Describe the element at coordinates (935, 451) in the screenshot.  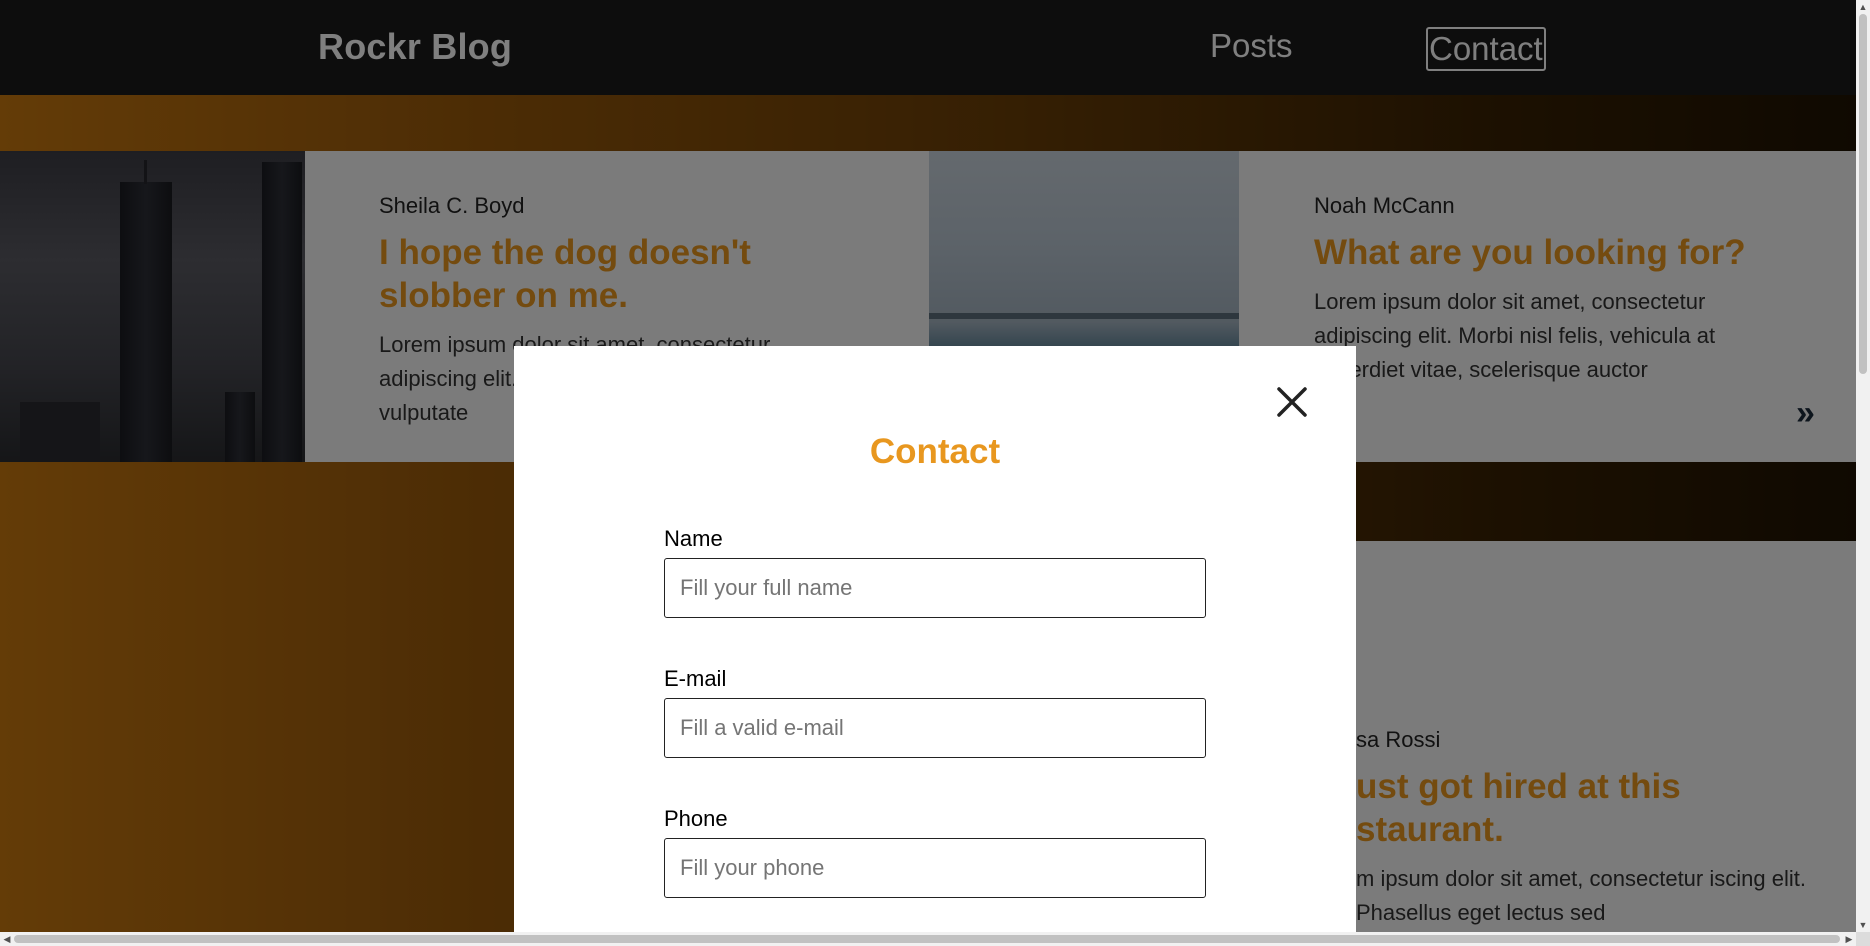
I see `modal-title: Contact` at that location.